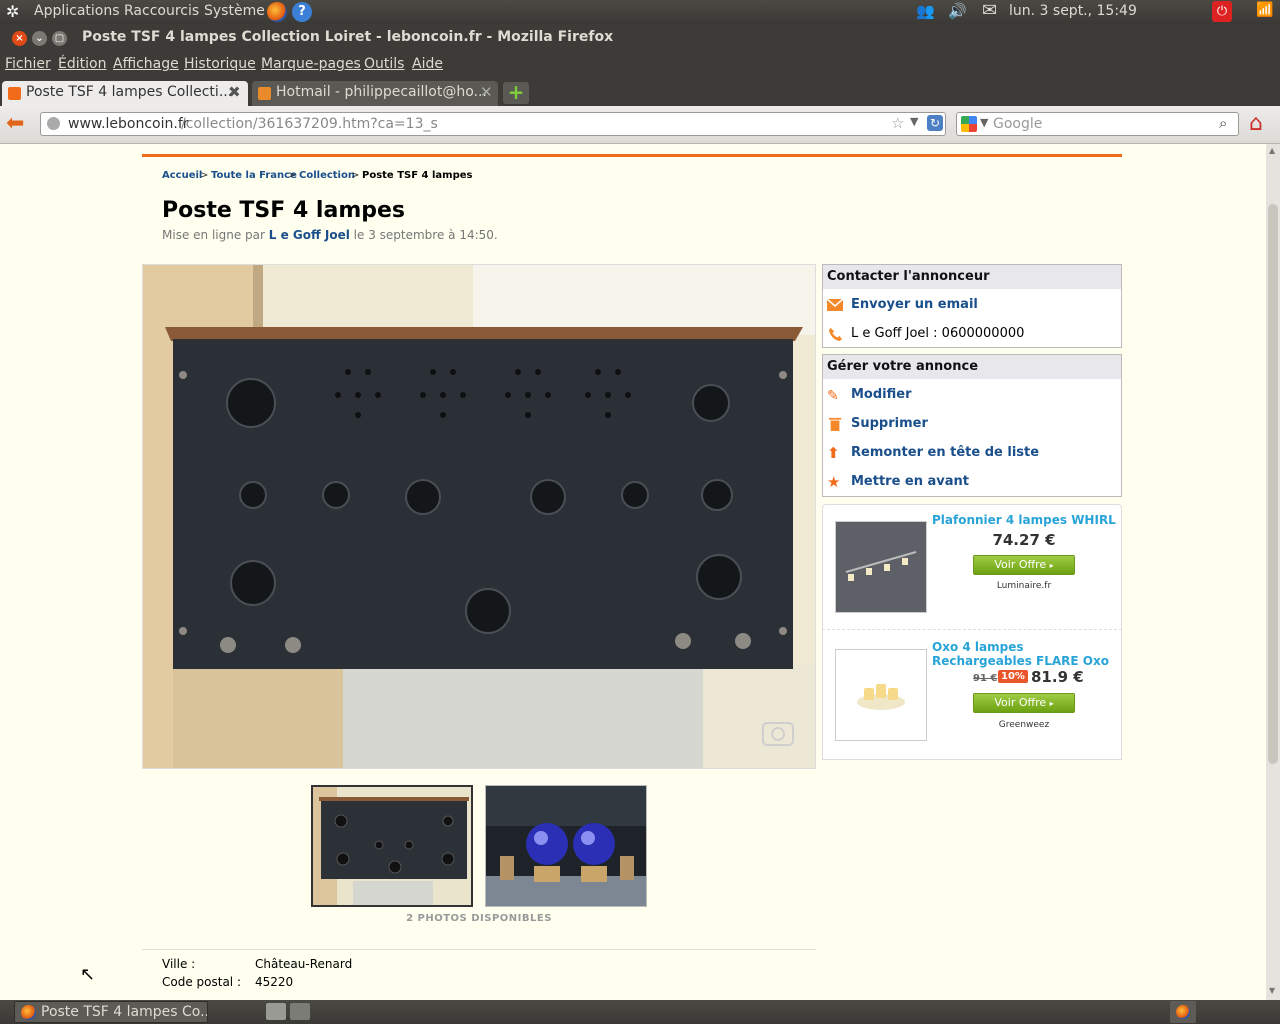  Describe the element at coordinates (1024, 703) in the screenshot. I see `promo-offer-button-2: Voir Offre ▸` at that location.